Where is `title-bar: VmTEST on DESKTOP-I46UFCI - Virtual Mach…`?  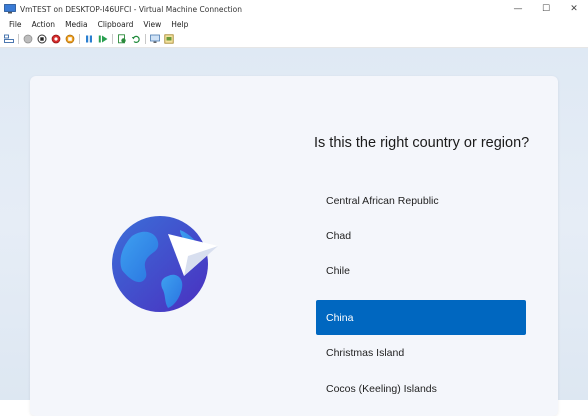 title-bar: VmTEST on DESKTOP-I46UFCI - Virtual Mach… is located at coordinates (294, 9).